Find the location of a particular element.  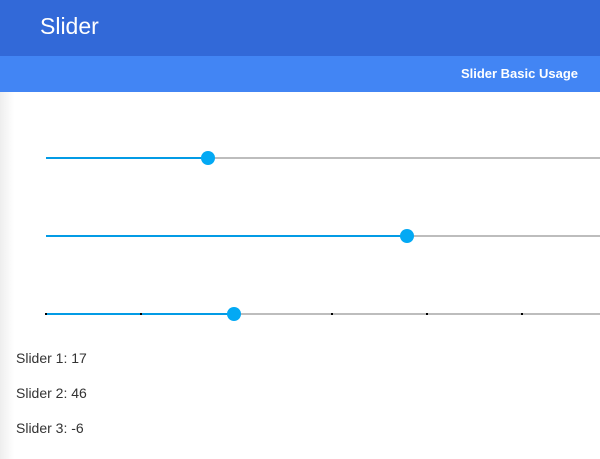

slider-1-value-text: Slider 1: 17 is located at coordinates (51, 358).